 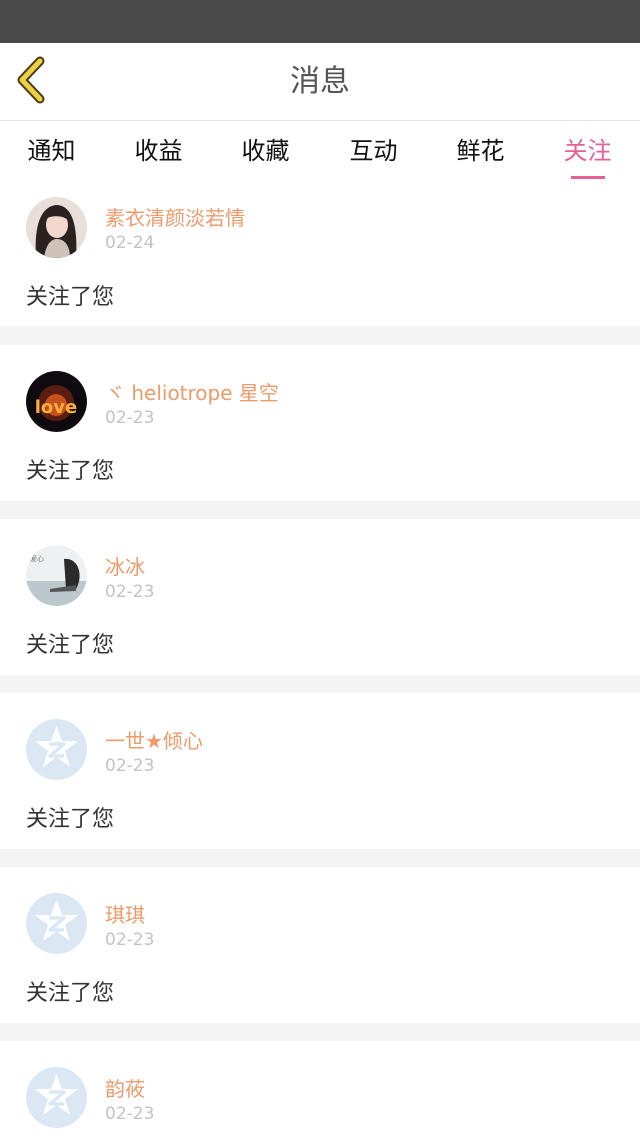 I want to click on seaside-photo-avatar-icon: 爱心, so click(x=56, y=575).